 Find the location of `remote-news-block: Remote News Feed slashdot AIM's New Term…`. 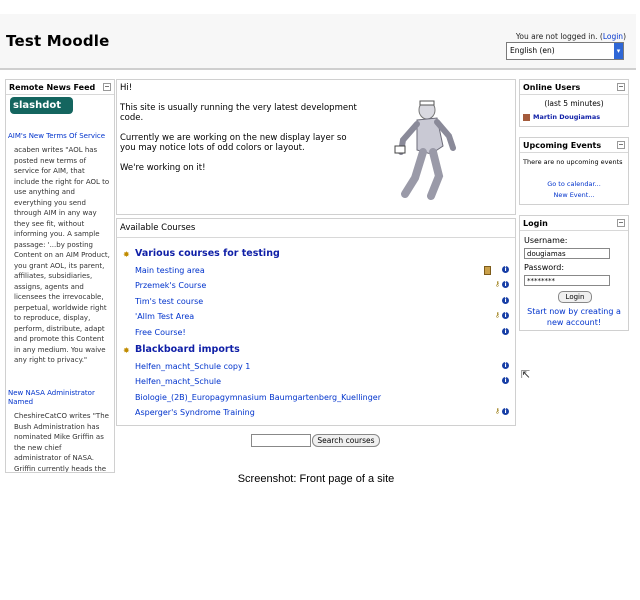

remote-news-block: Remote News Feed slashdot AIM's New Term… is located at coordinates (60, 276).